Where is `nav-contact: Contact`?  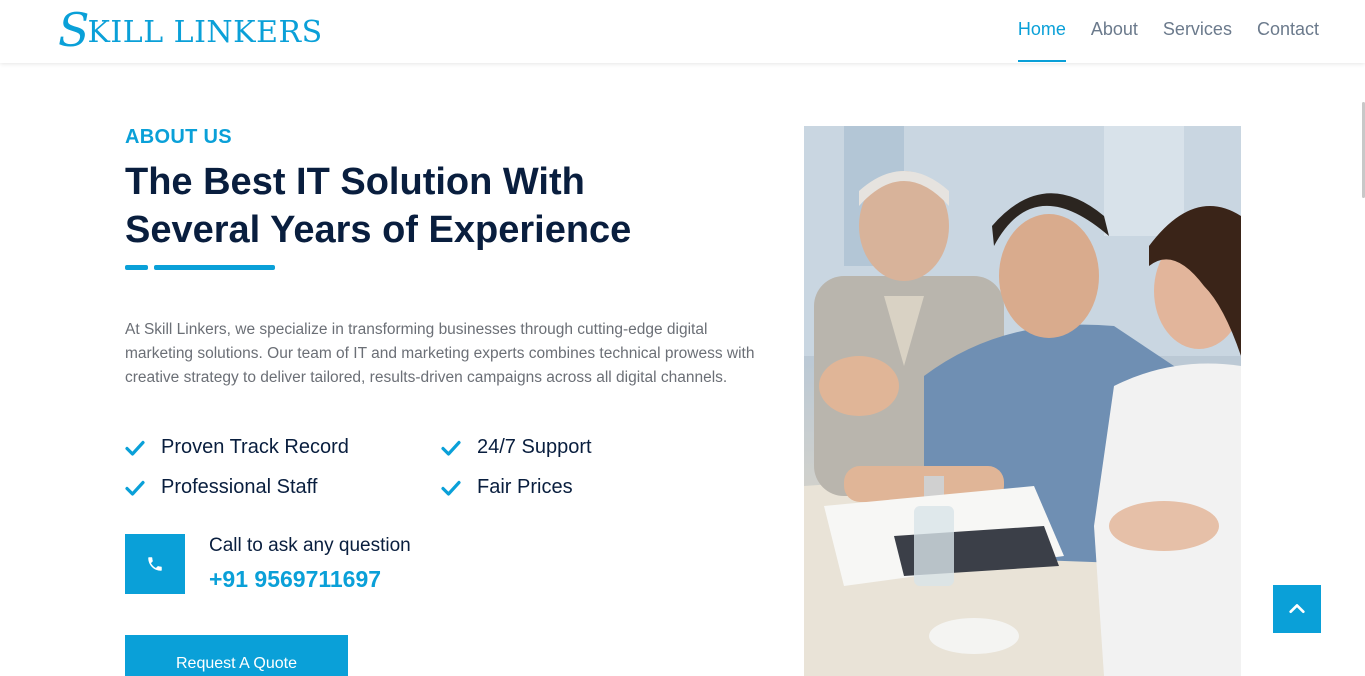 nav-contact: Contact is located at coordinates (1288, 31).